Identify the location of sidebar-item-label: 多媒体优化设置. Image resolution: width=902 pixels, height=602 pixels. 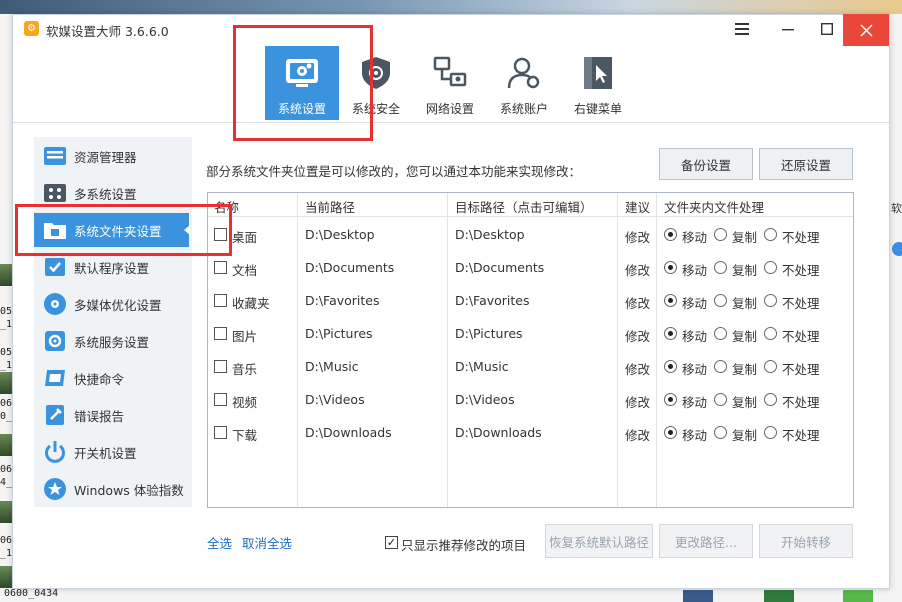
(118, 305).